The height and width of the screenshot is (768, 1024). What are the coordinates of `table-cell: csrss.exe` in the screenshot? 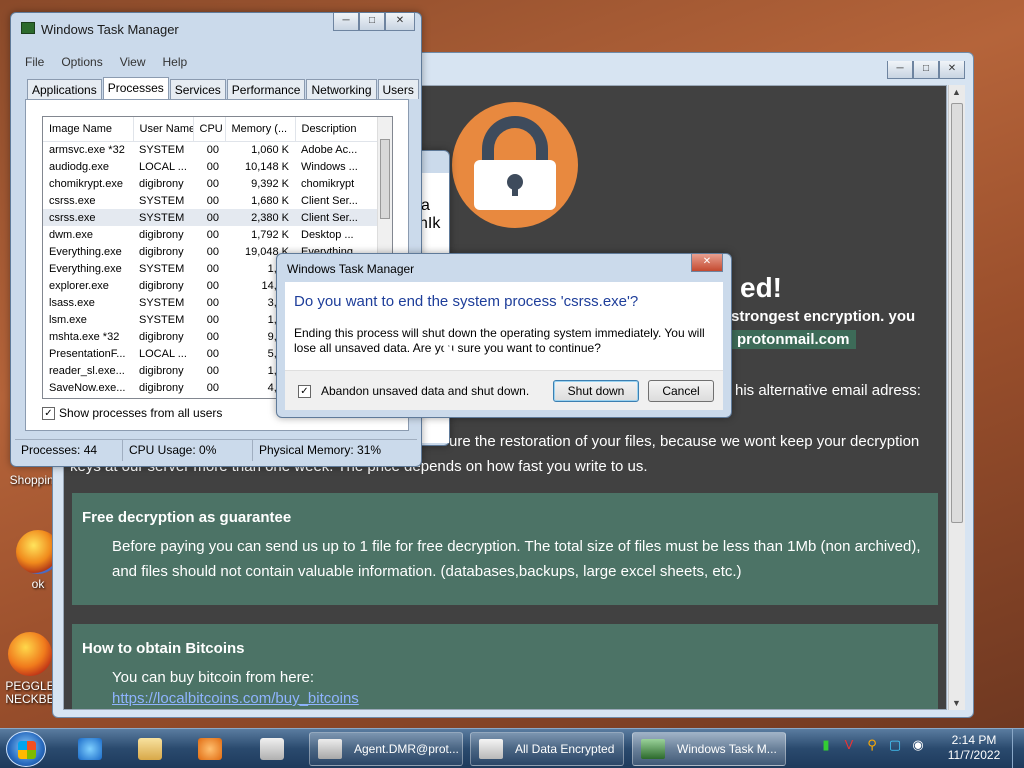 It's located at (72, 200).